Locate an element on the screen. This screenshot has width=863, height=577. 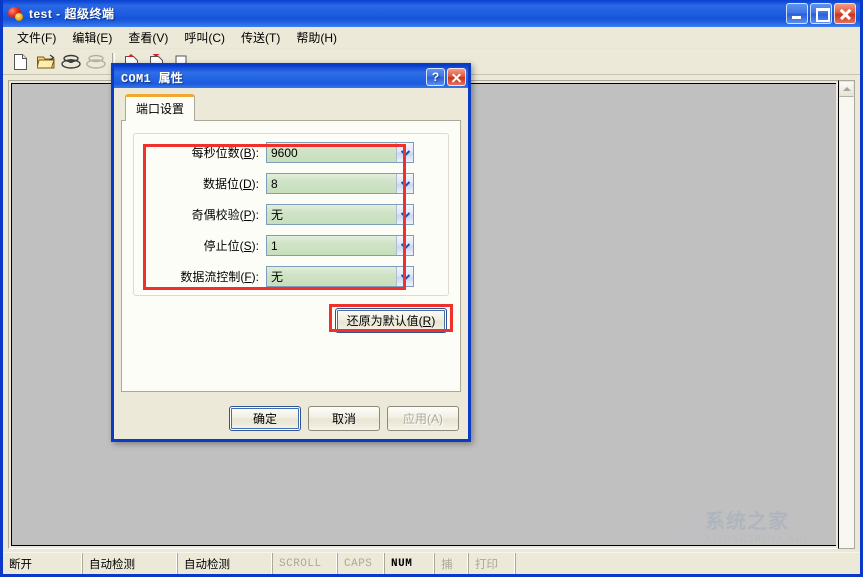
combo-stop-bits: 1 is located at coordinates (340, 245).